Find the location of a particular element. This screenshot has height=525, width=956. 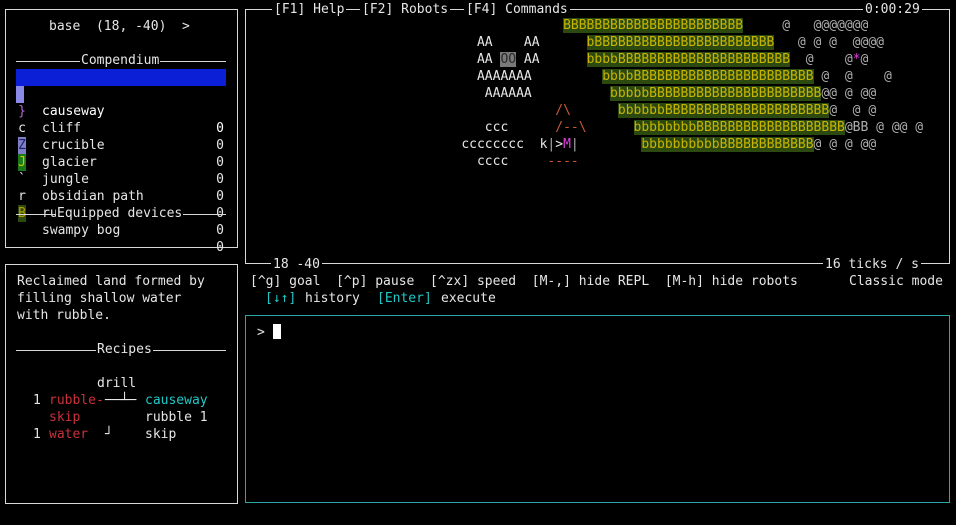

compendium-item-obsidian-path: ` obsidian path 0 is located at coordinates (121, 187).